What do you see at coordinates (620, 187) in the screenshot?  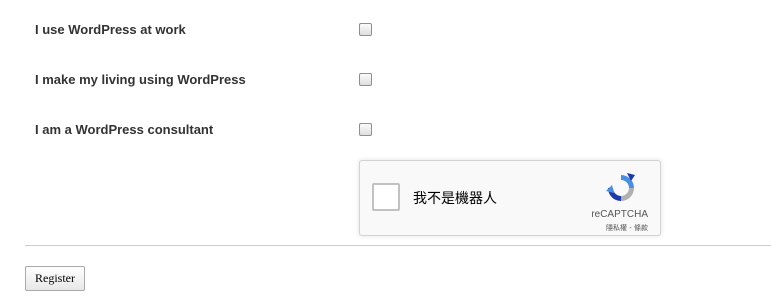 I see `recaptcha-logo-icon` at bounding box center [620, 187].